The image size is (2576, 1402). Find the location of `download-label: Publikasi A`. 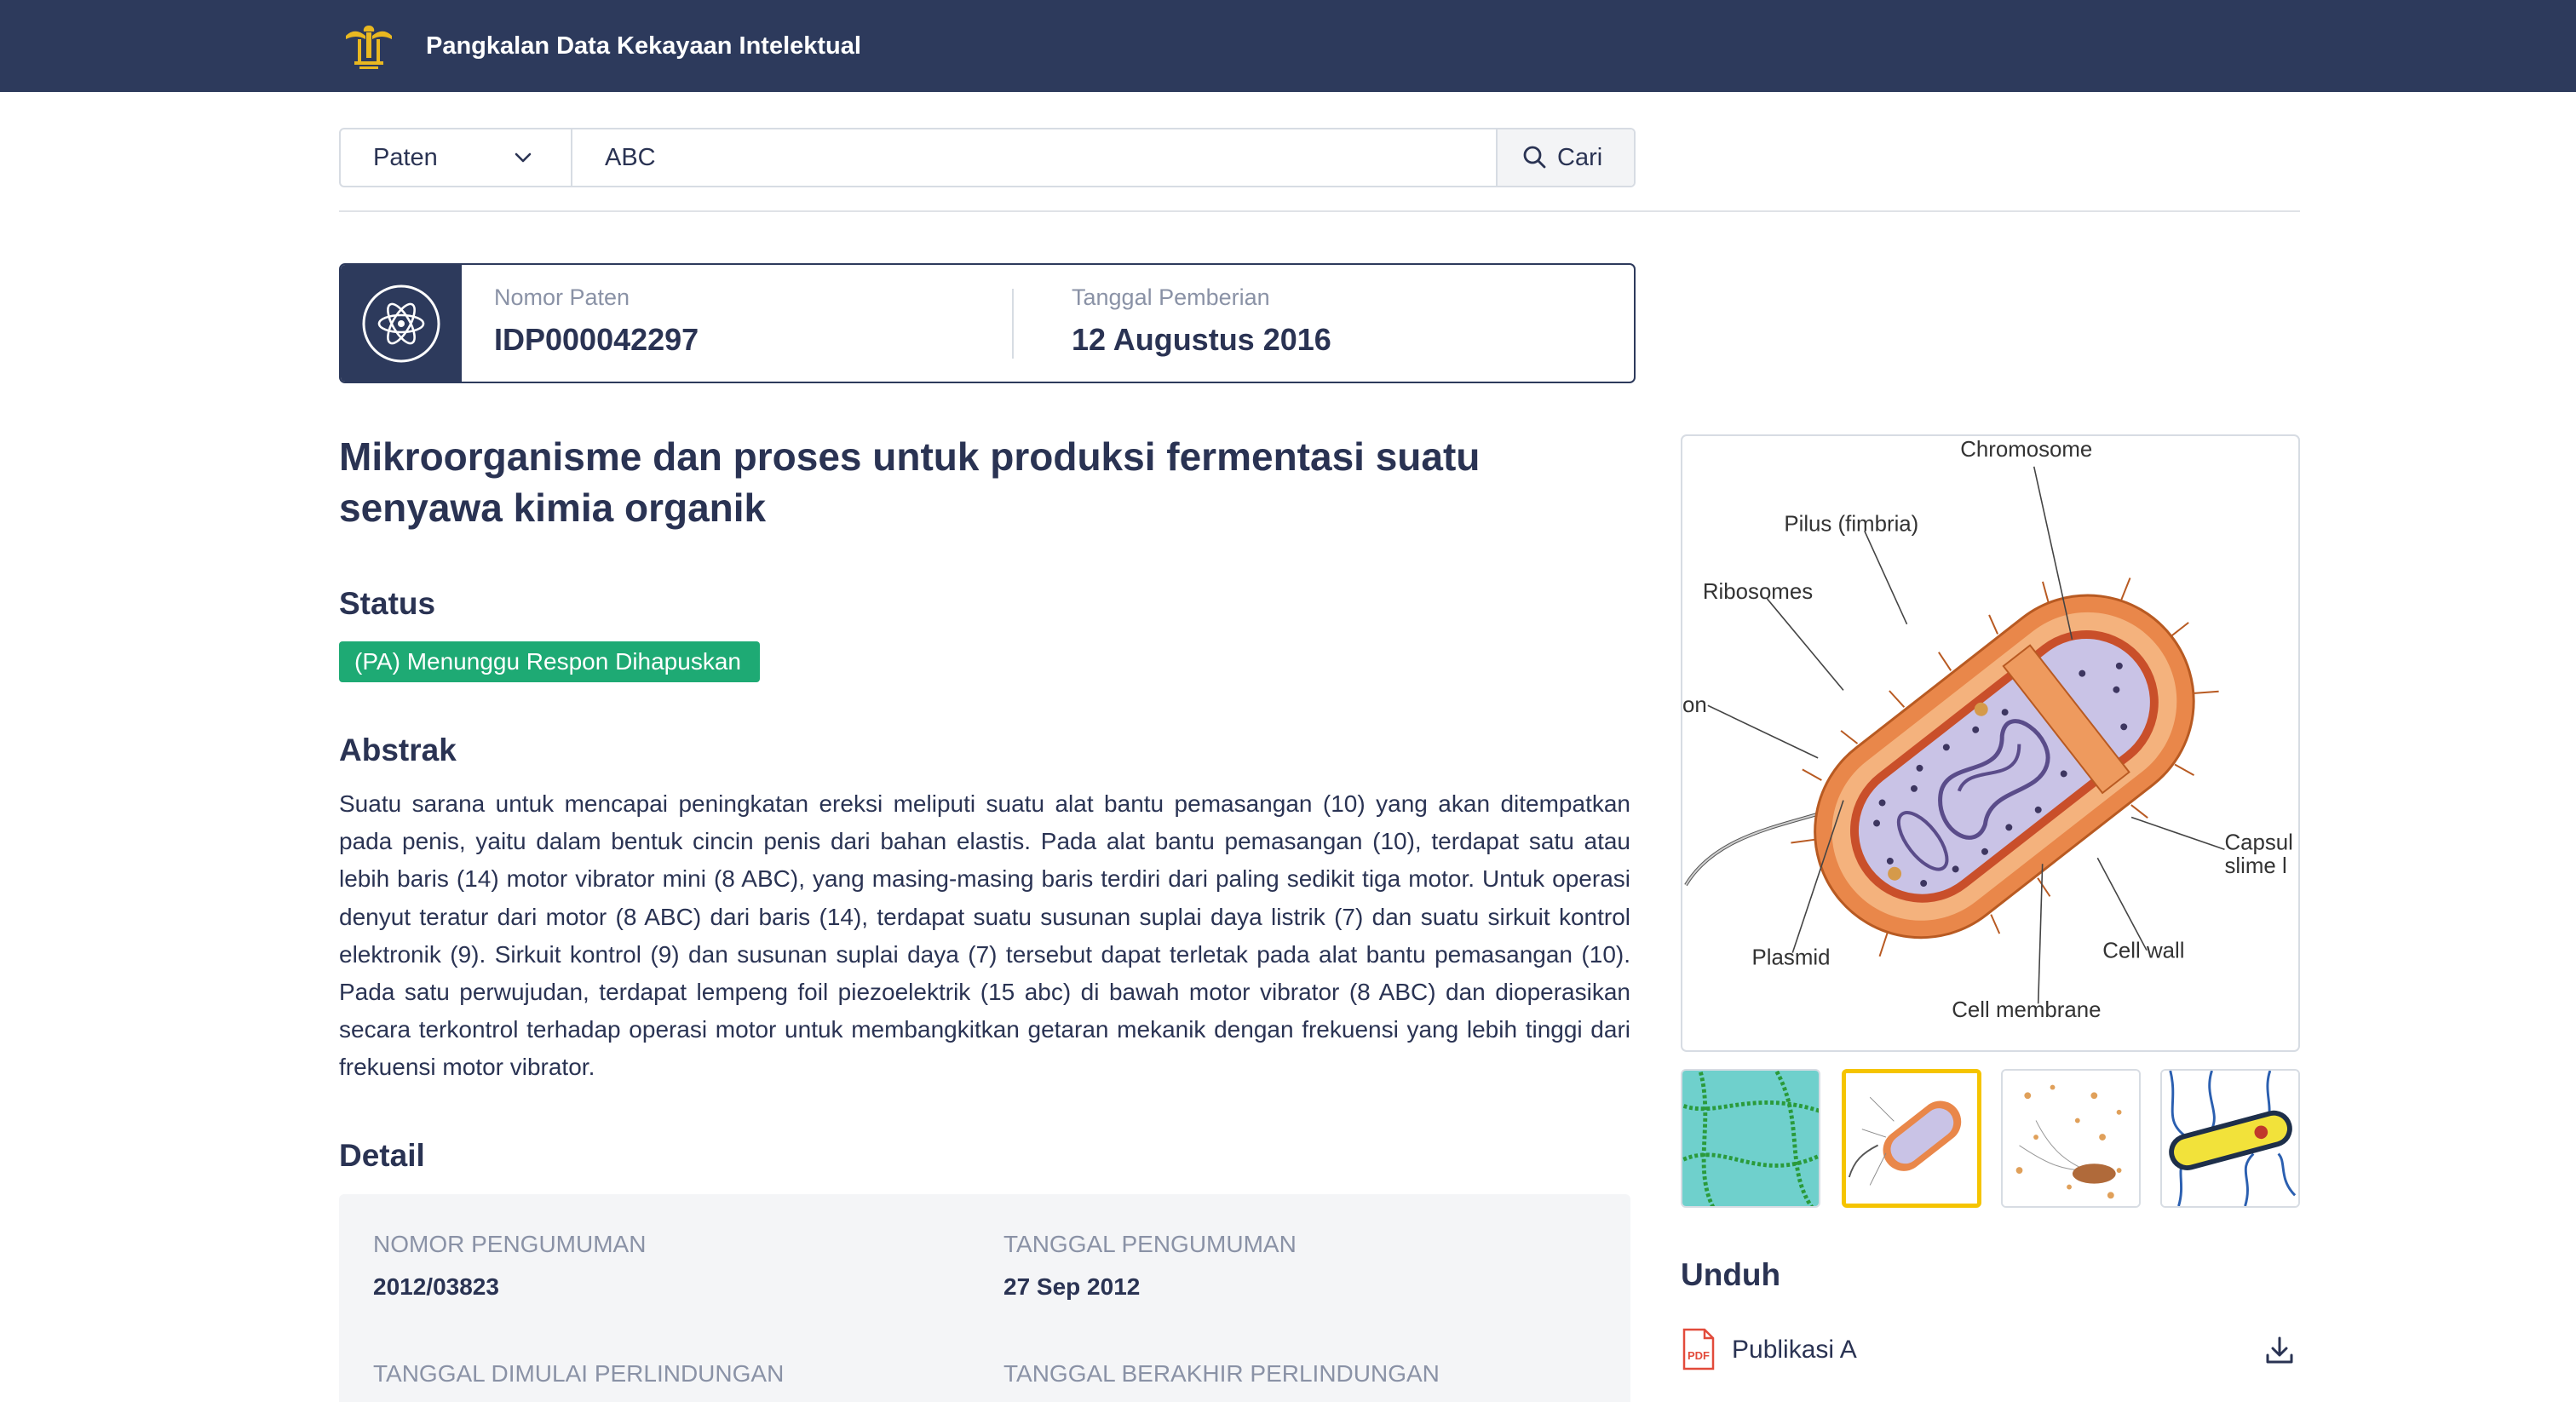

download-label: Publikasi A is located at coordinates (1795, 1350).